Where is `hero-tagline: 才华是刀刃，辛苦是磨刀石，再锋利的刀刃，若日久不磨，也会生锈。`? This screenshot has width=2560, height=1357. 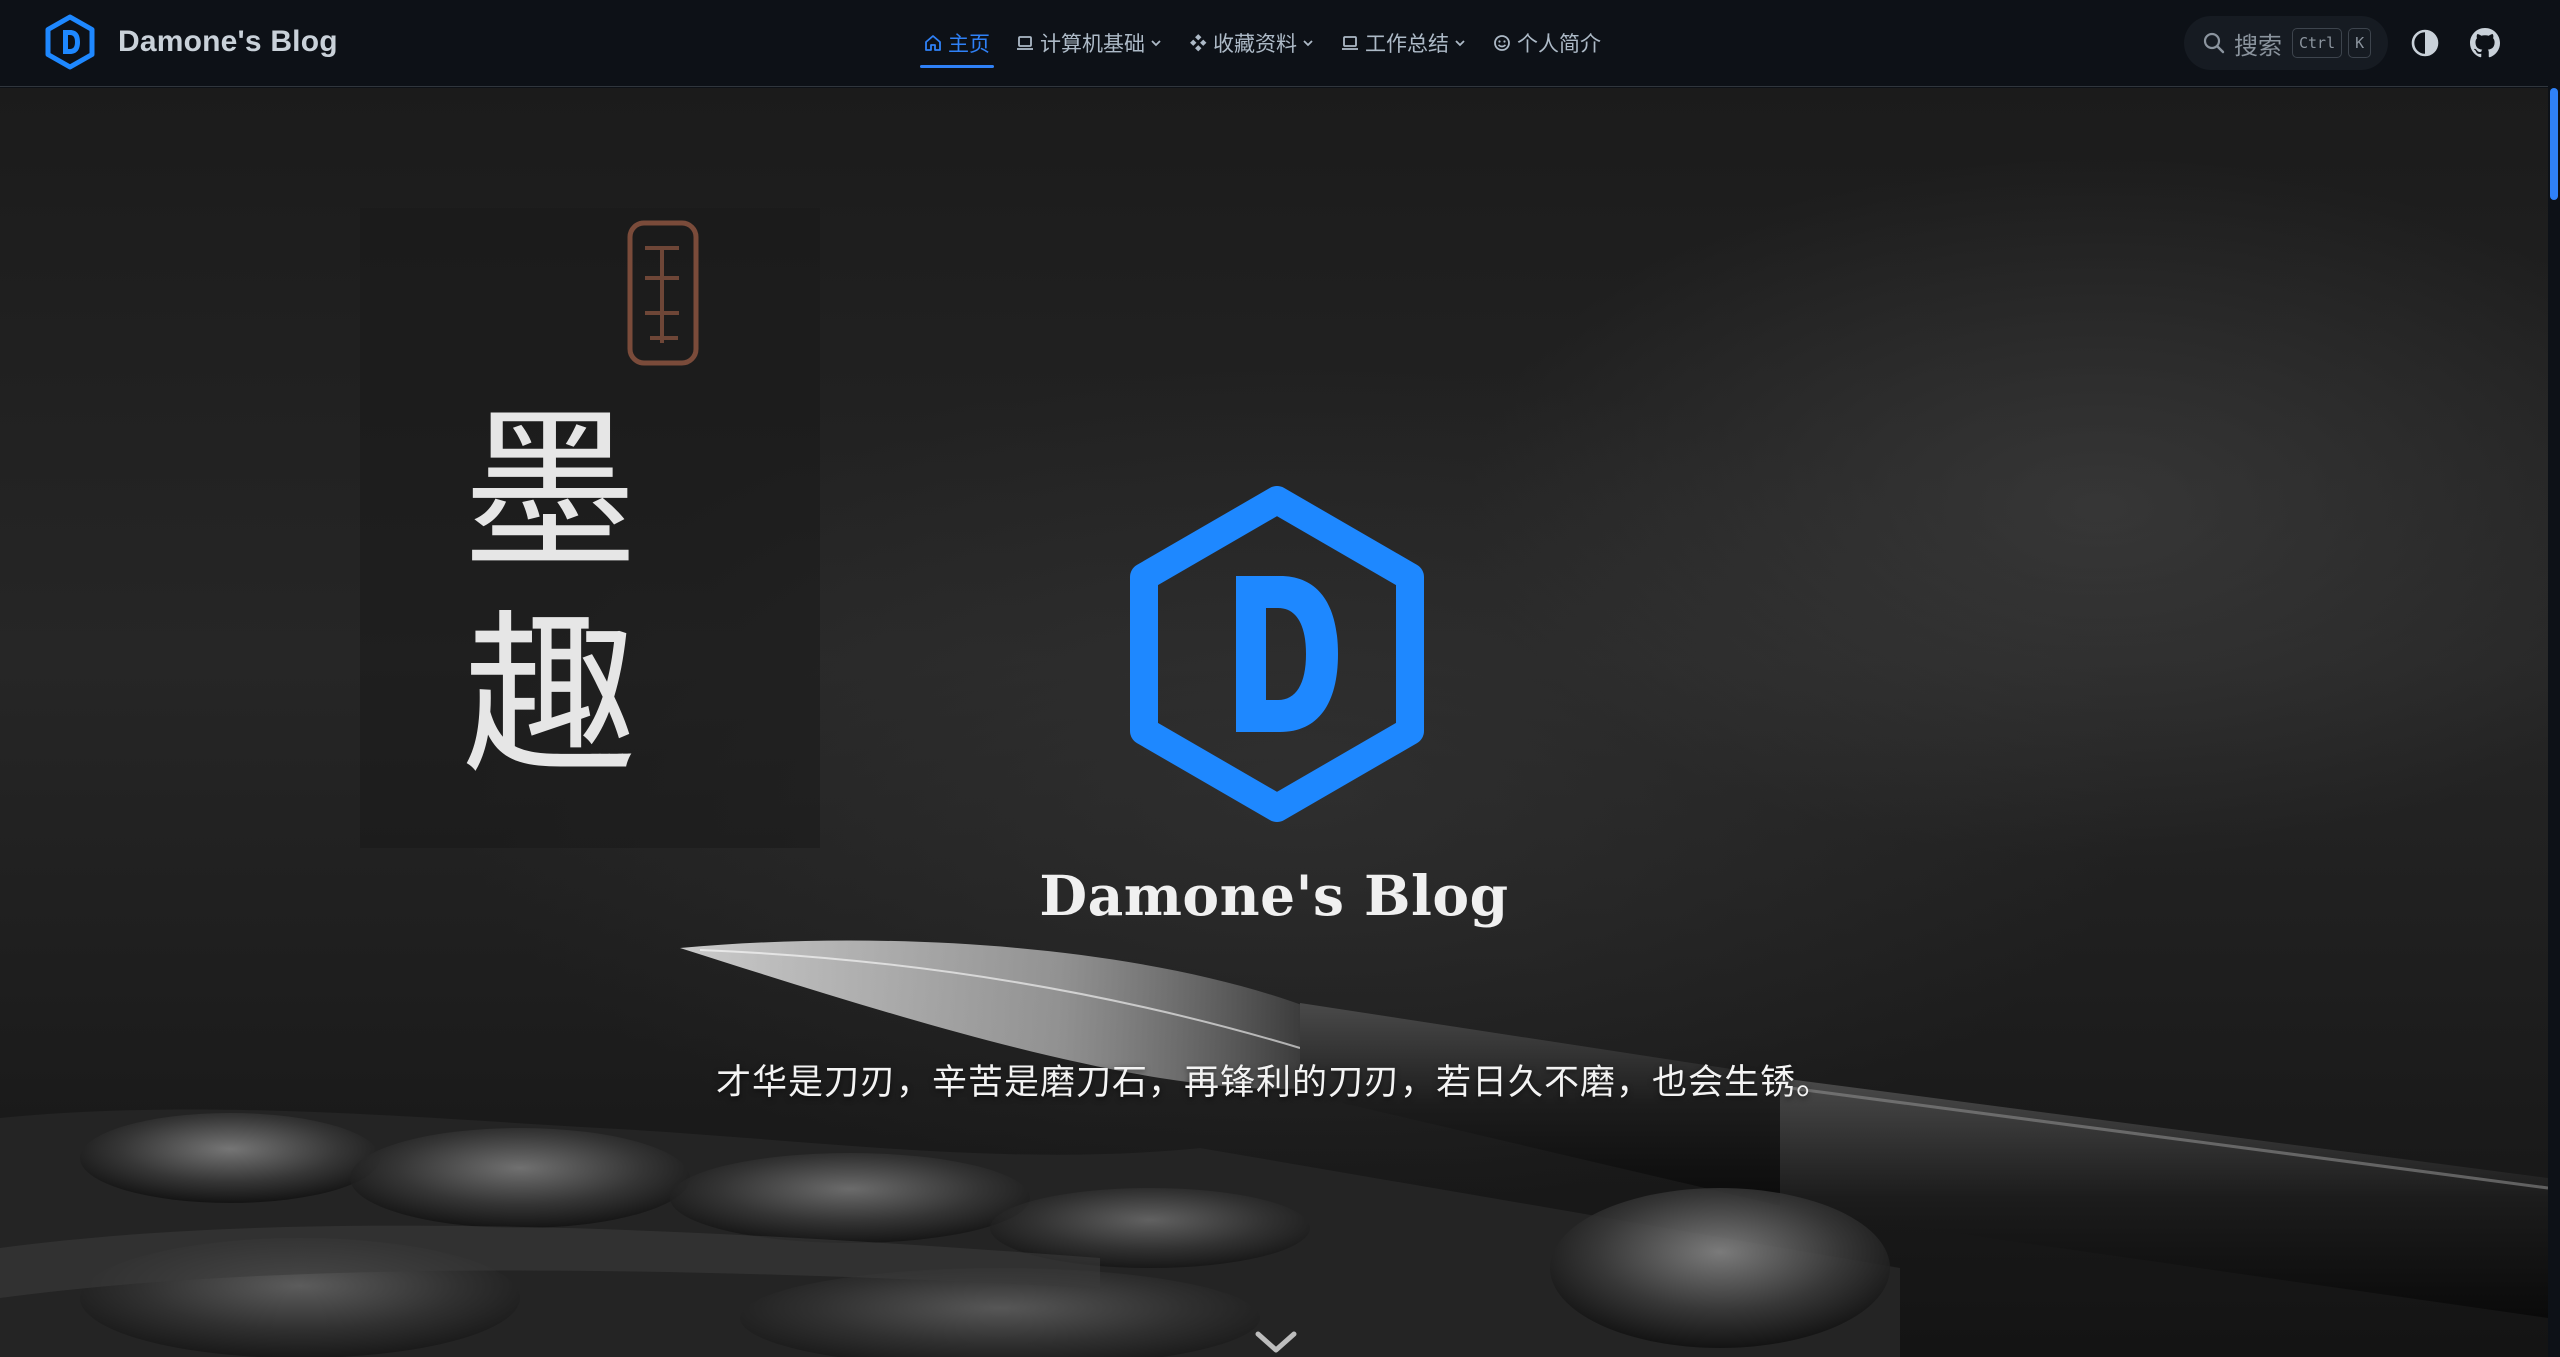
hero-tagline: 才华是刀刃，辛苦是磨刀石，再锋利的刀刃，若日久不磨，也会生锈。 is located at coordinates (1273, 1082).